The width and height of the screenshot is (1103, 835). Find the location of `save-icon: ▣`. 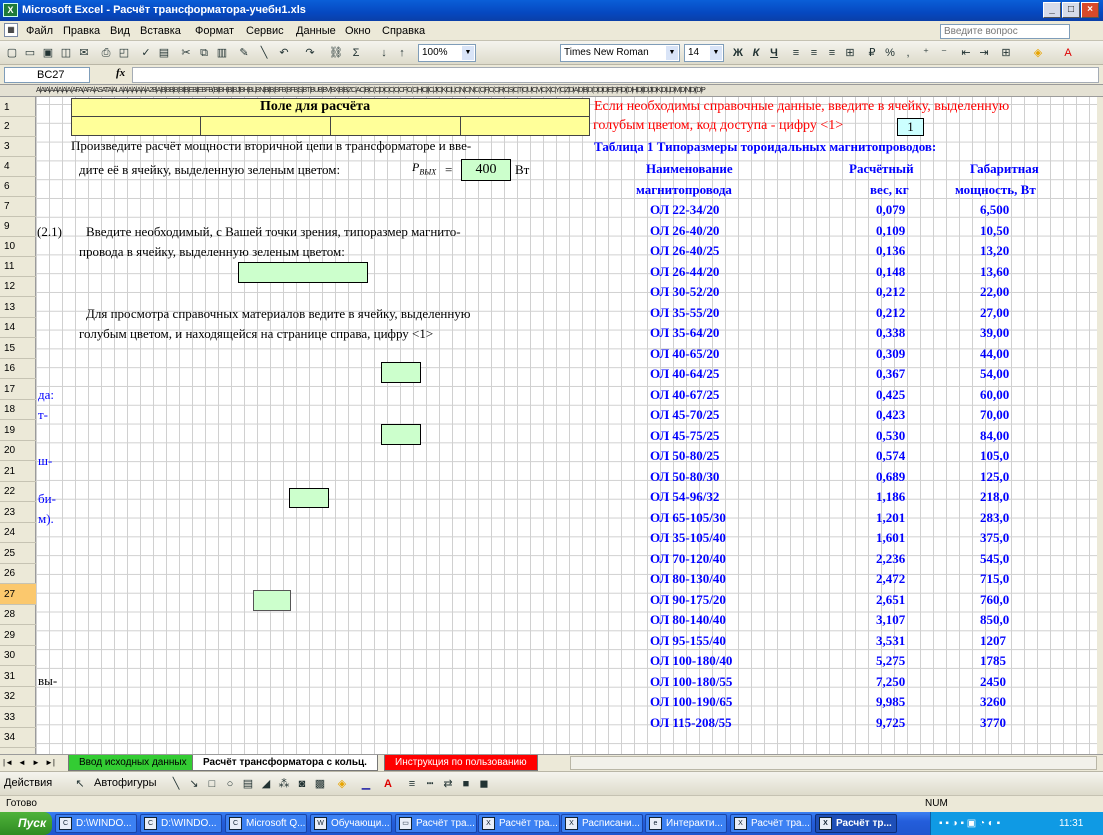

save-icon: ▣ is located at coordinates (48, 53).